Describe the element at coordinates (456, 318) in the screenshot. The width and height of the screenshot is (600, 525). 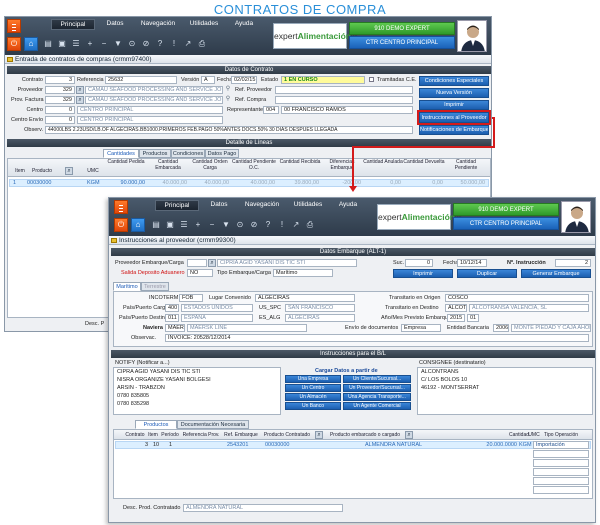
I see `ano-field: 2015` at that location.